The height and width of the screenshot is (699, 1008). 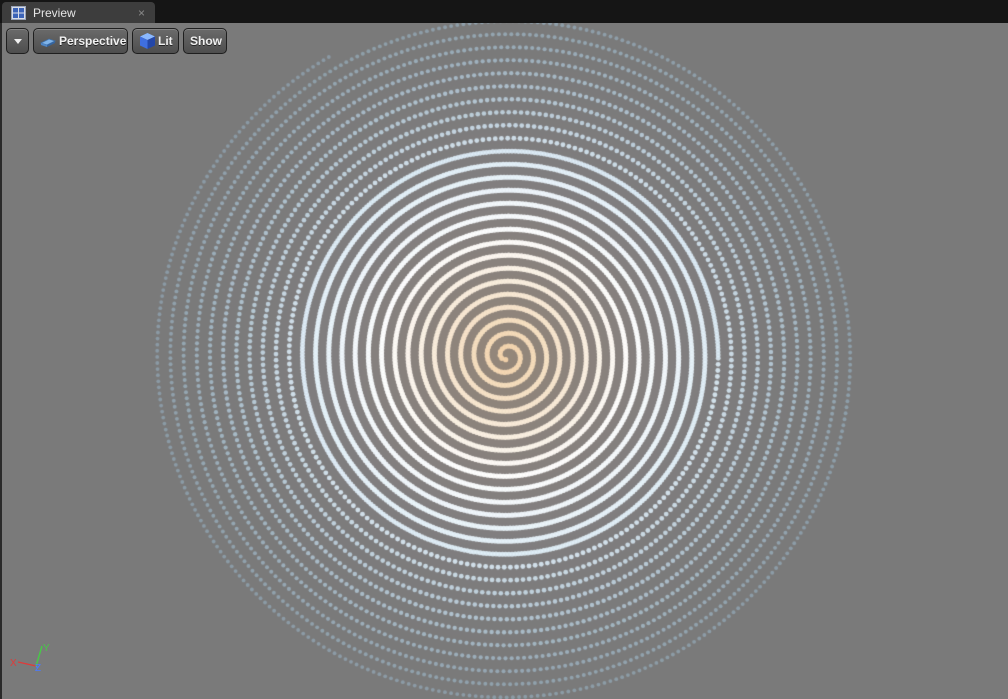 What do you see at coordinates (78, 12) in the screenshot?
I see `tab-preview: Preview ×` at bounding box center [78, 12].